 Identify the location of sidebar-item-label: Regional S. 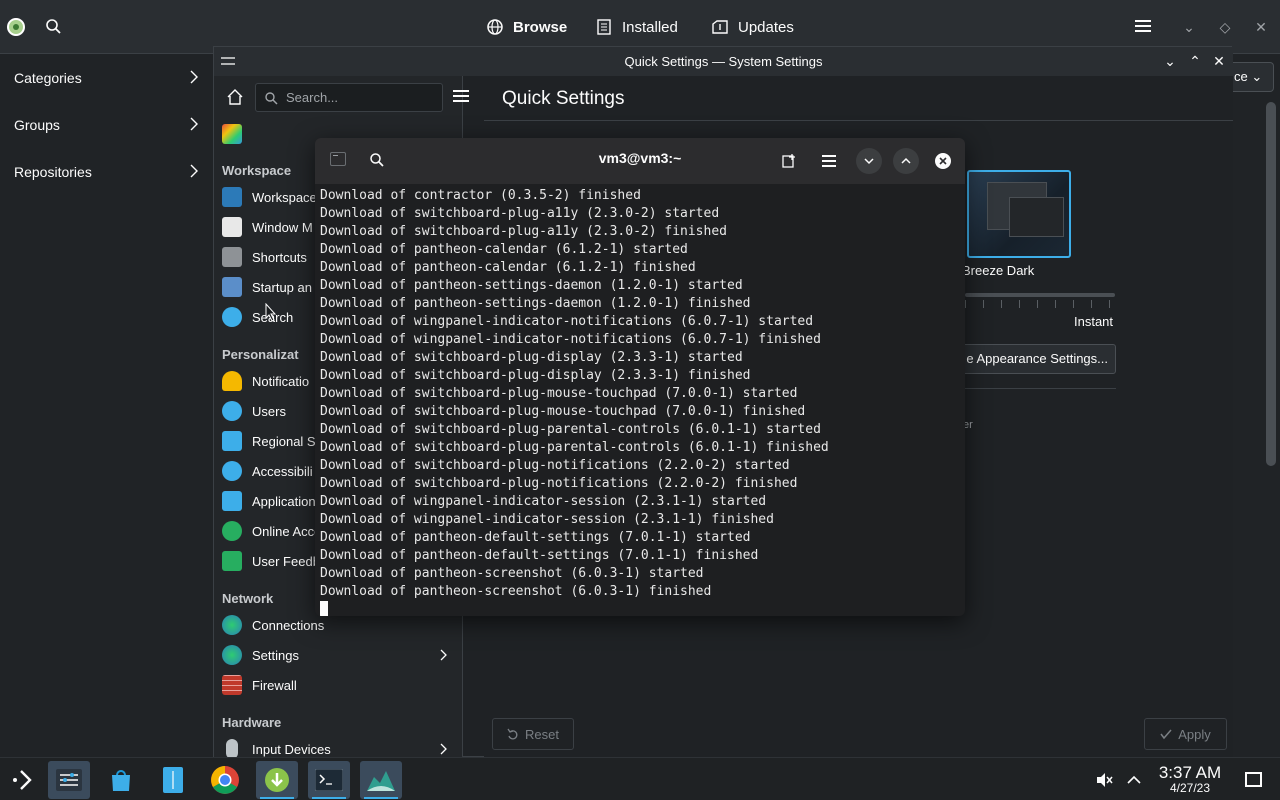
(284, 441).